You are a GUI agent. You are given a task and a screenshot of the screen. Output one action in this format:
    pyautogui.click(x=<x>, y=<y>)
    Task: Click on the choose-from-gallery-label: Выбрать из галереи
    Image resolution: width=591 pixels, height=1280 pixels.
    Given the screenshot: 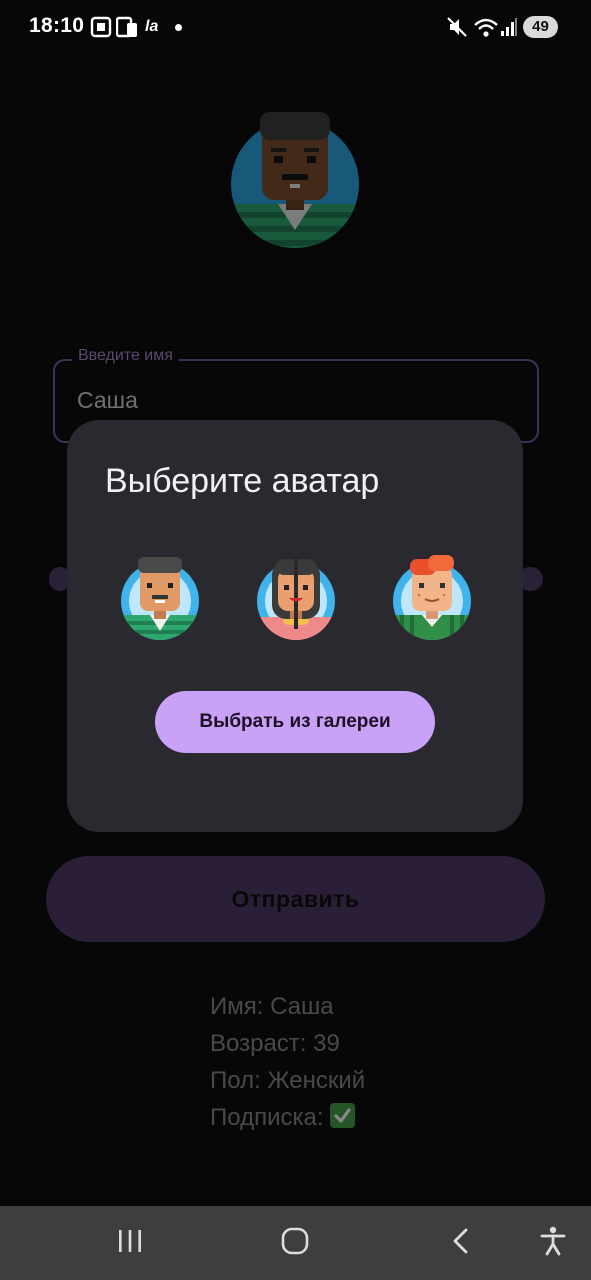 What is the action you would take?
    pyautogui.click(x=295, y=721)
    